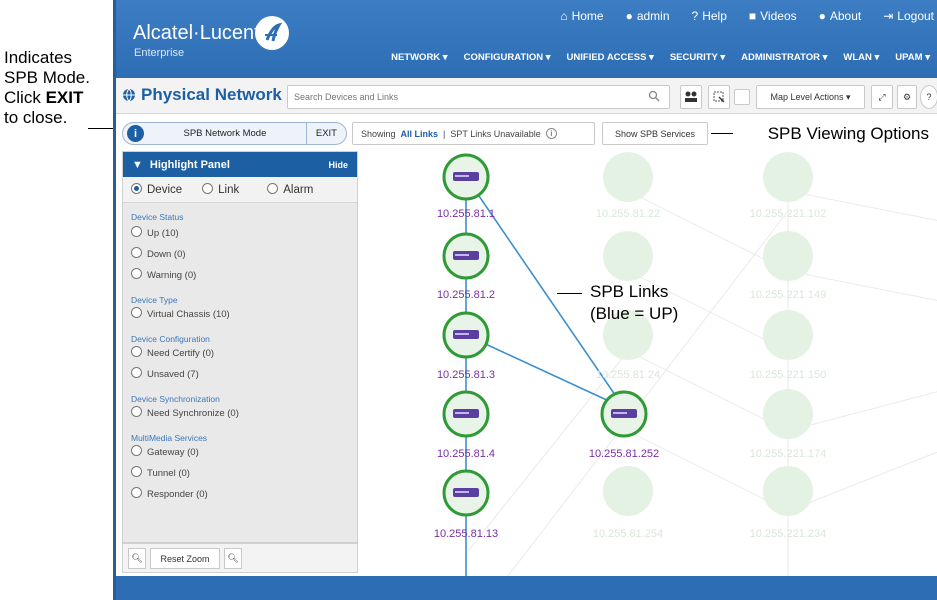 The width and height of the screenshot is (937, 600). Describe the element at coordinates (244, 232) in the screenshot. I see `filter-option: Up (10)` at that location.